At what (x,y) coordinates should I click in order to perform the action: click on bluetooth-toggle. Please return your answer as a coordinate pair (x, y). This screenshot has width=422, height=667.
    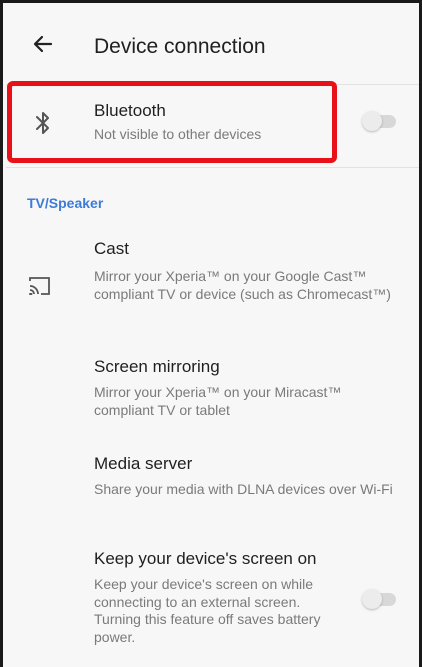
    Looking at the image, I should click on (381, 121).